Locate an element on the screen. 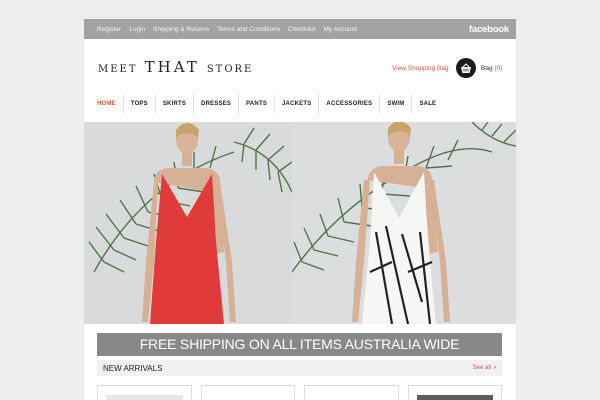  see-all-label: See all is located at coordinates (481, 368).